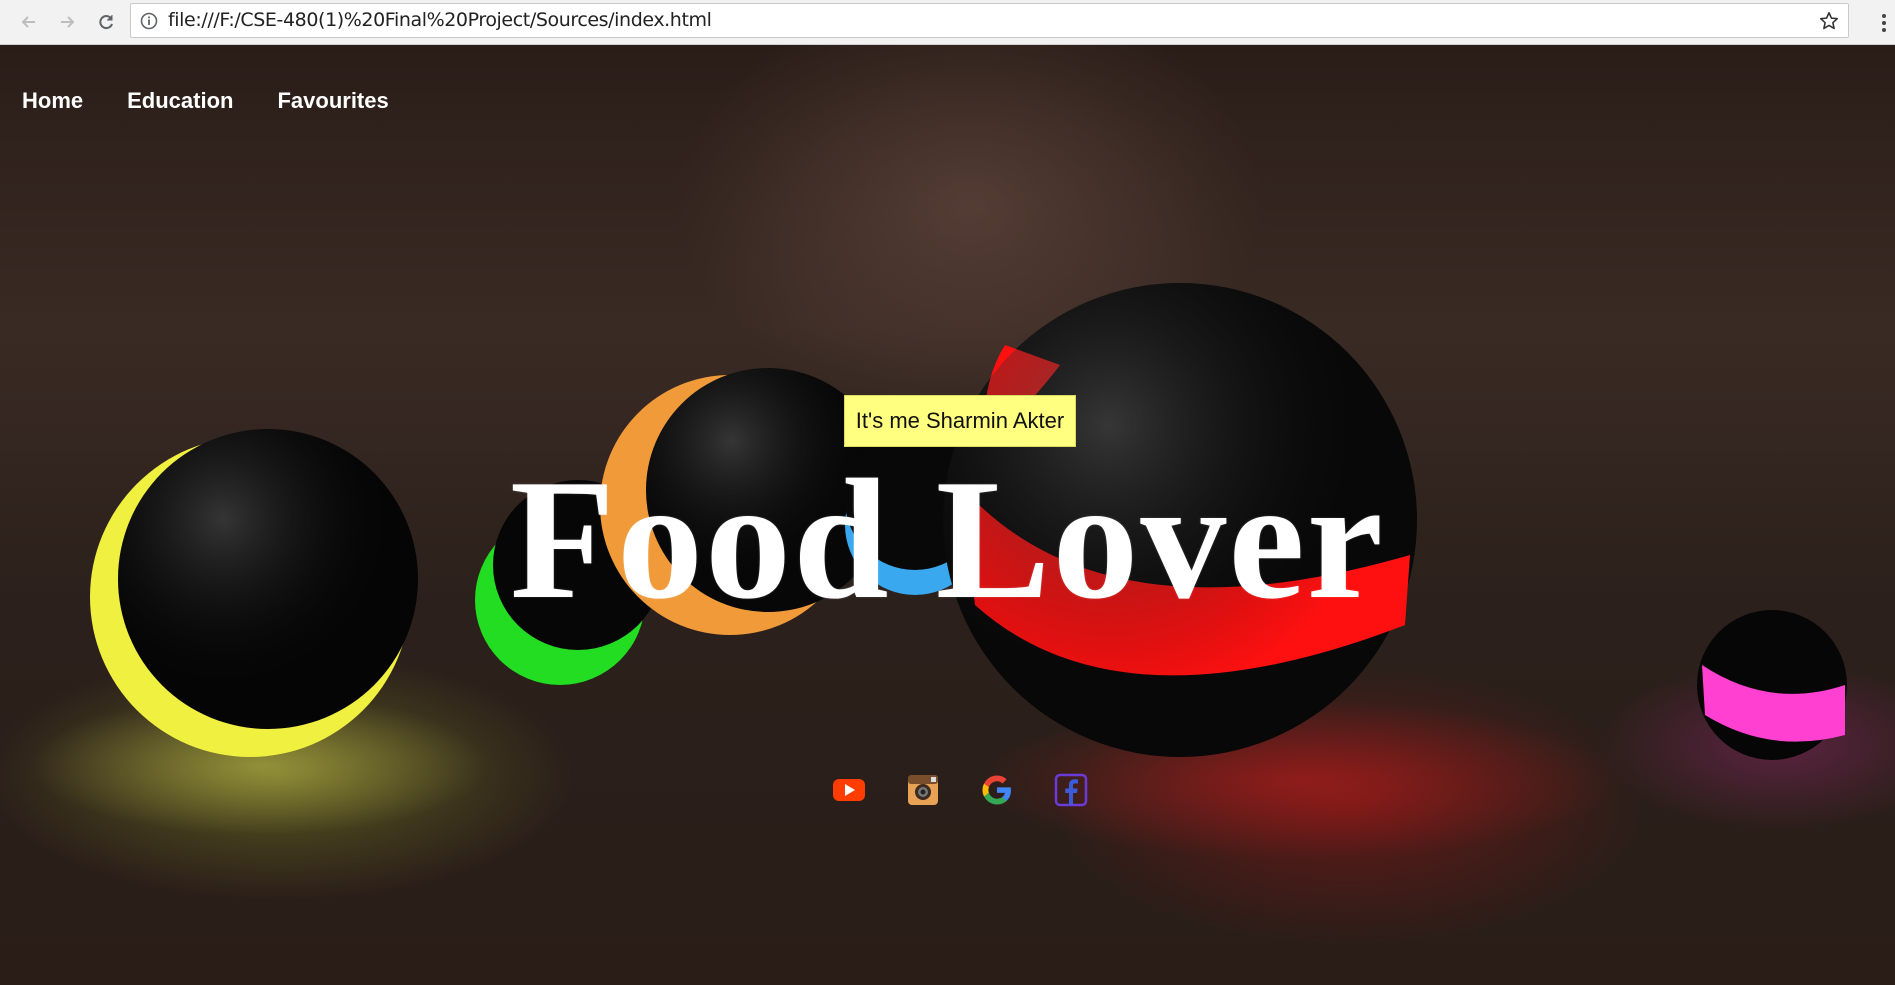 The width and height of the screenshot is (1895, 985). What do you see at coordinates (149, 21) in the screenshot?
I see `info-icon` at bounding box center [149, 21].